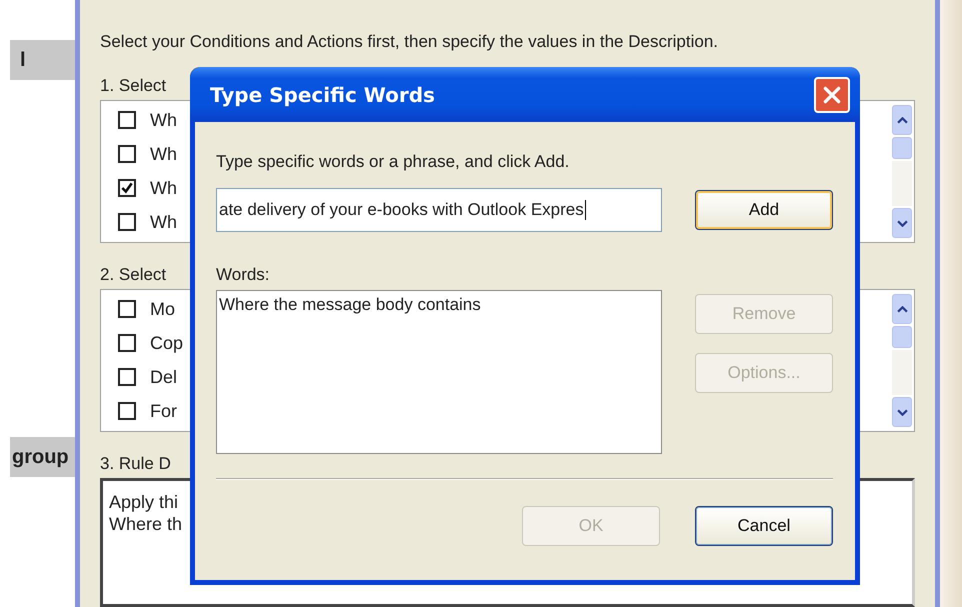 This screenshot has width=962, height=607. I want to click on dialog-button: Cancel, so click(764, 526).